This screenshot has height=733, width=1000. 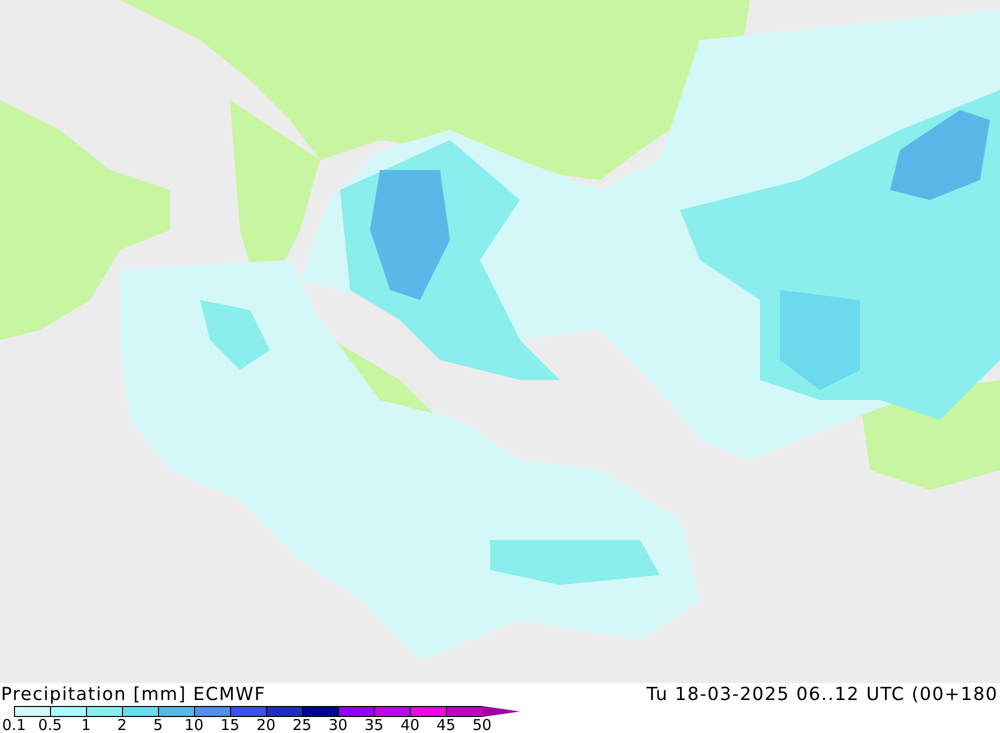 I want to click on scale-tick-label: 35, so click(x=374, y=725).